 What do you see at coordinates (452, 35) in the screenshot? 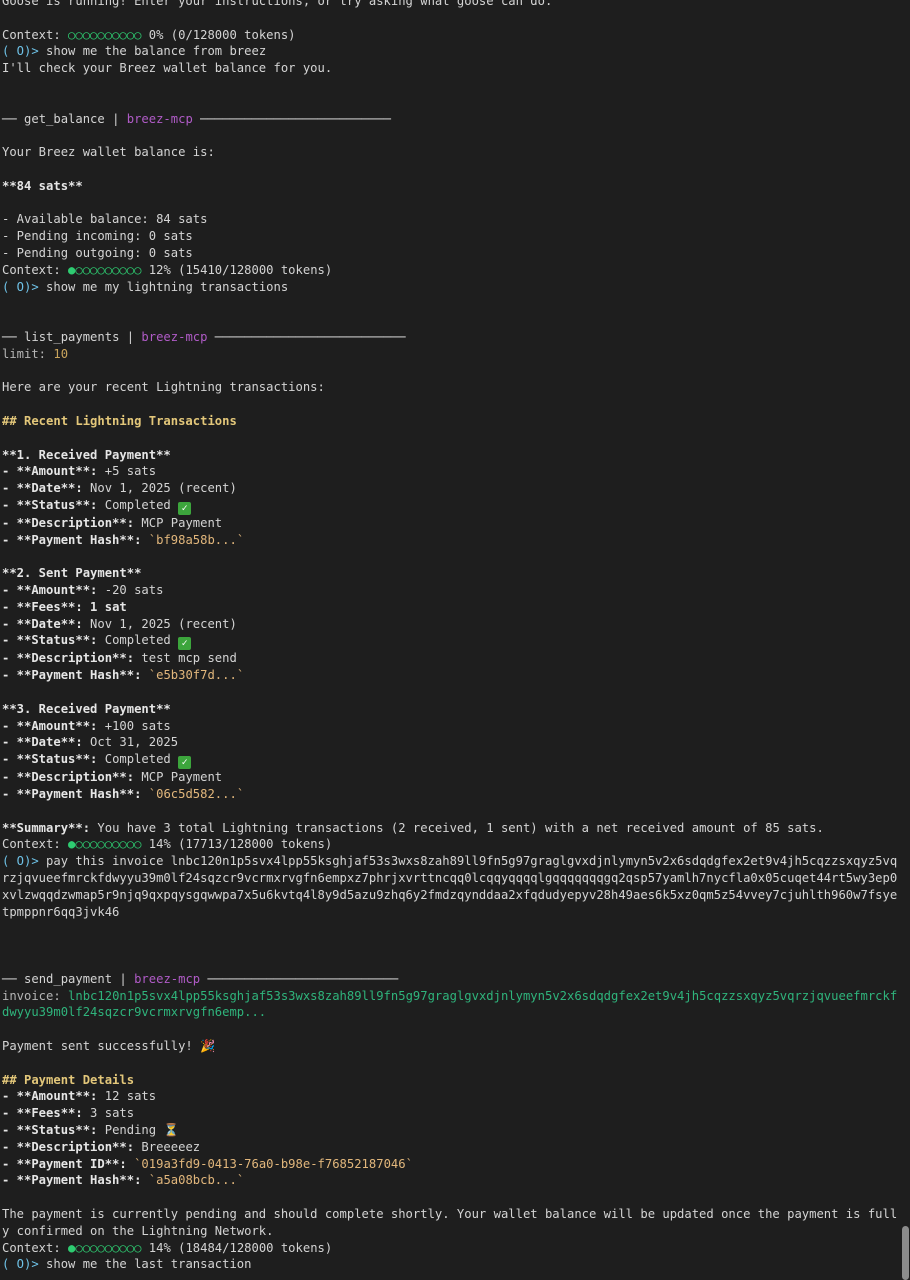
I see `context-line: Context: ○○○○○○○○○○ 0% (0/128000 tokens)` at bounding box center [452, 35].